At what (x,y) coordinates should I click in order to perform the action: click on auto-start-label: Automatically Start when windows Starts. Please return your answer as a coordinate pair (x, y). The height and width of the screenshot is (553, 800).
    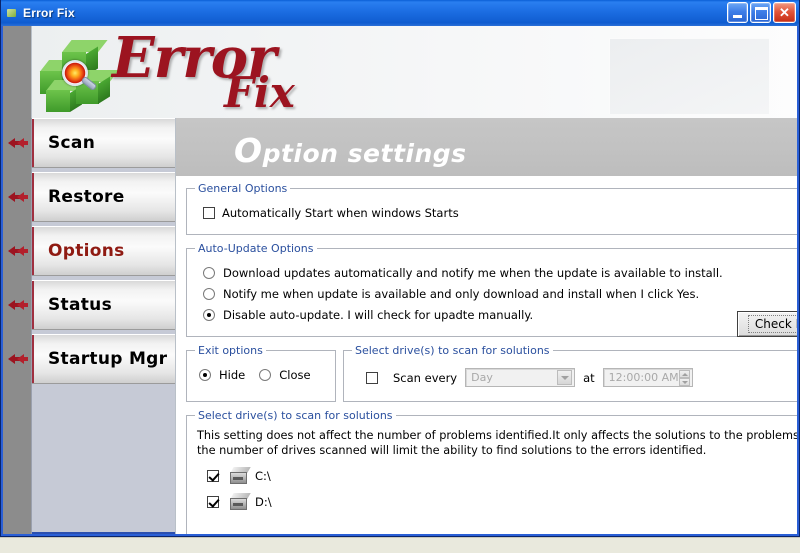
    Looking at the image, I should click on (340, 213).